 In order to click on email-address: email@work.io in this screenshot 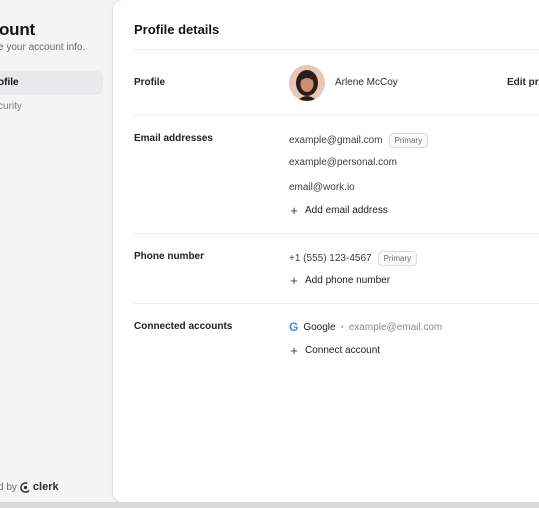, I will do `click(322, 187)`.